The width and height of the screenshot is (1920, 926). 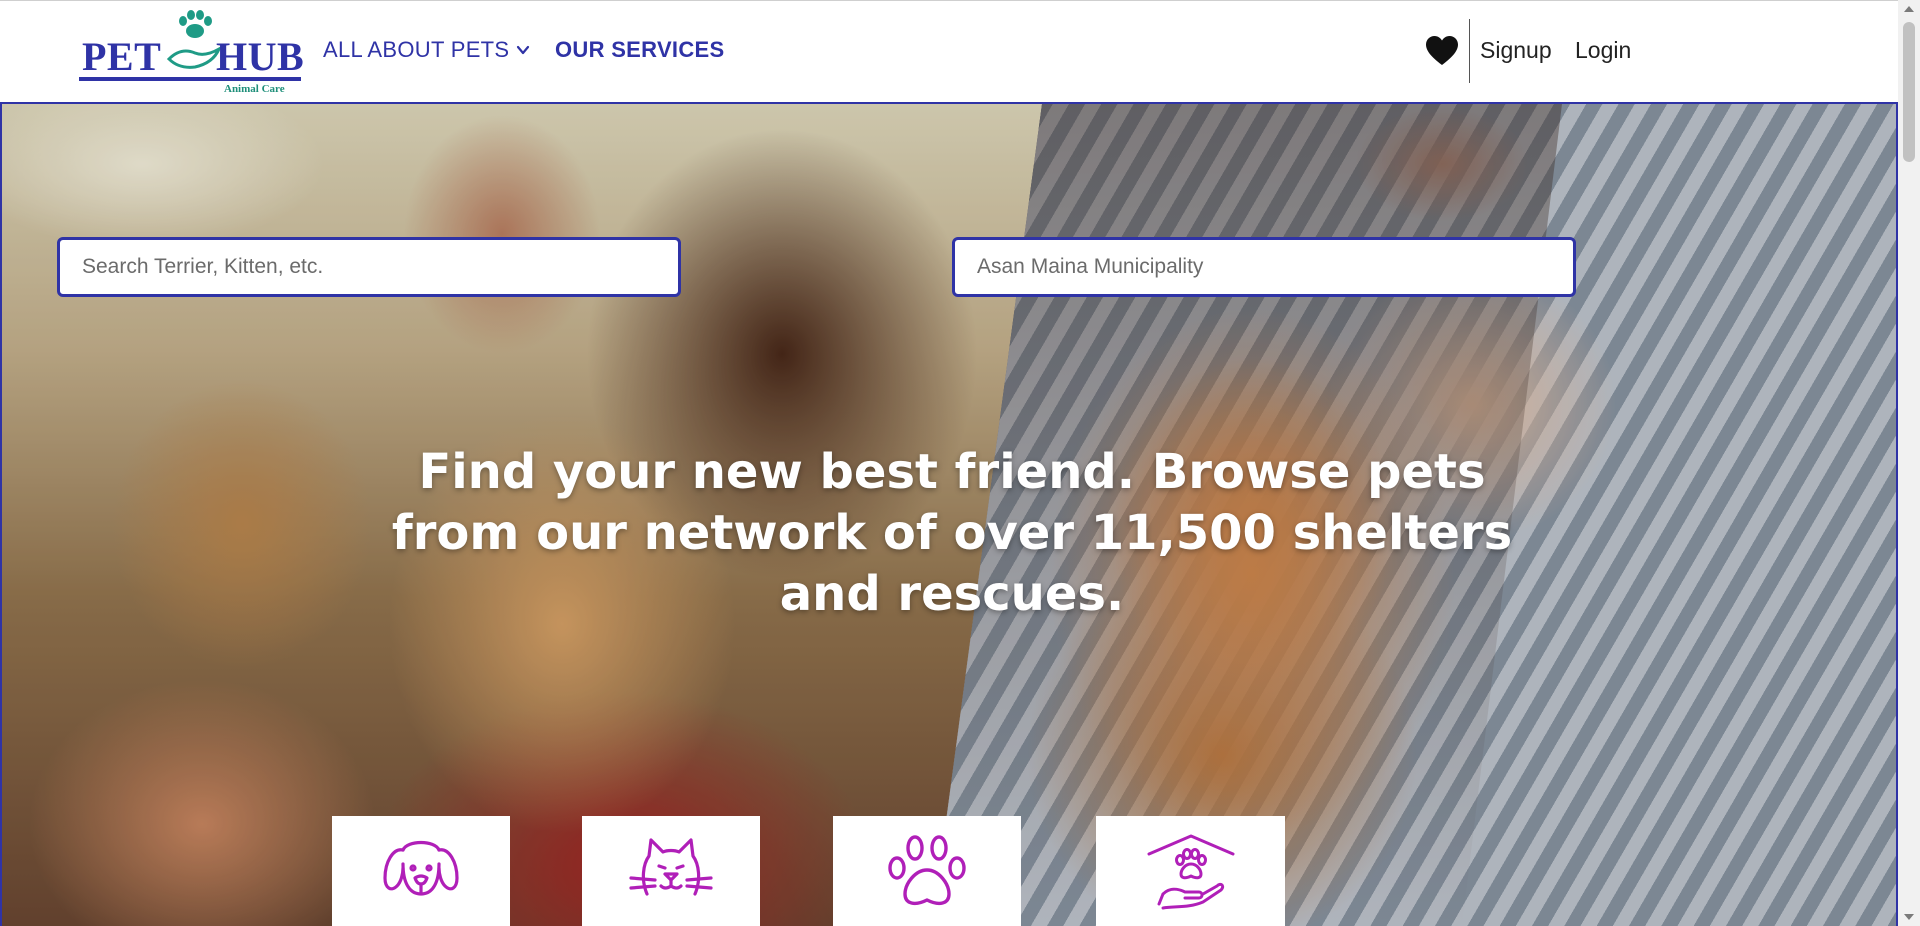 I want to click on pet-search-input, so click(x=369, y=267).